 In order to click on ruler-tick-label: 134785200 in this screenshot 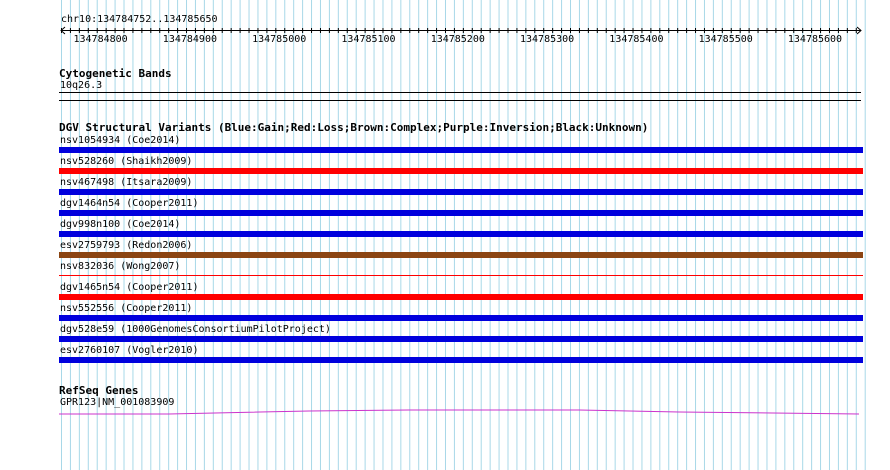, I will do `click(457, 39)`.